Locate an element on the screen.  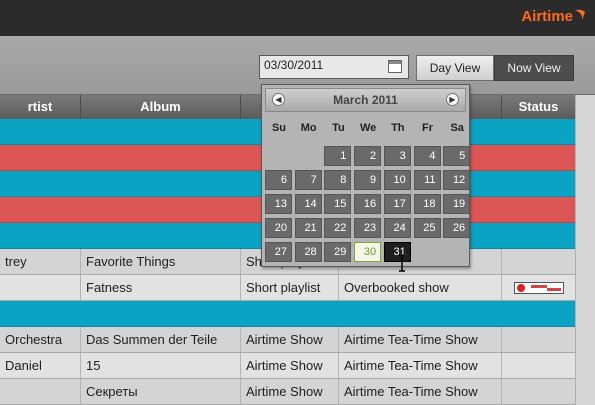
day-view-button: Day View is located at coordinates (455, 68).